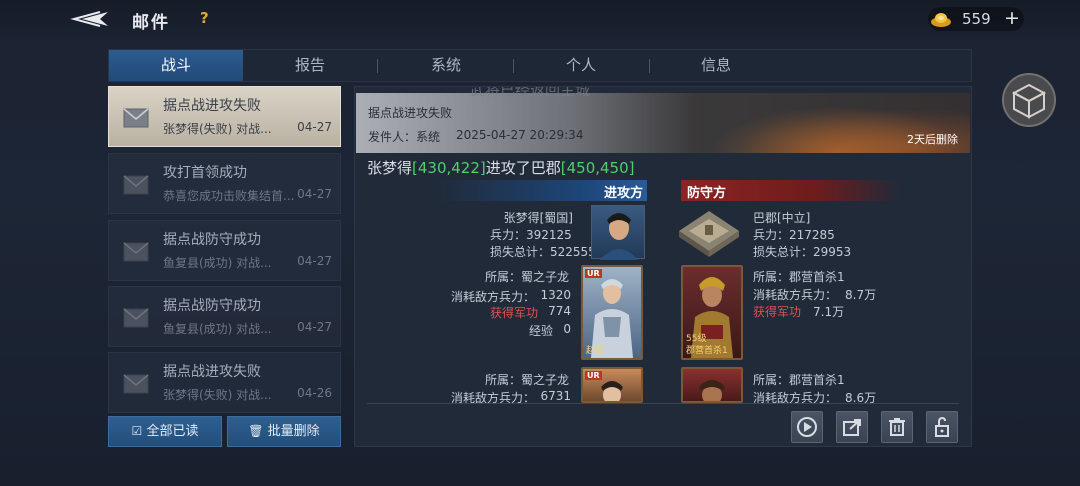  I want to click on target-coord: [450,450], so click(597, 168).